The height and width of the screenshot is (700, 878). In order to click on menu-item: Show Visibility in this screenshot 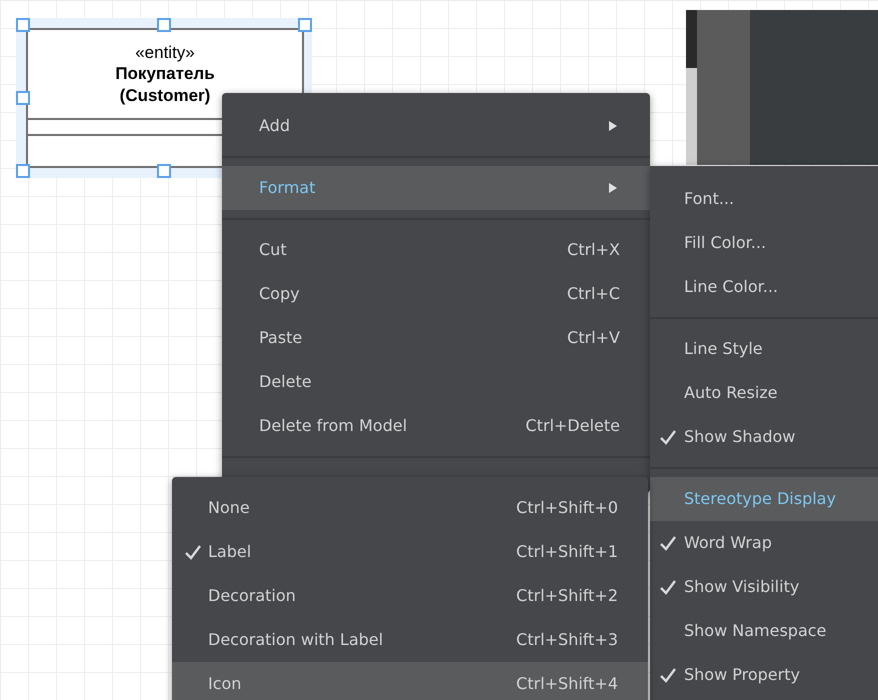, I will do `click(764, 587)`.